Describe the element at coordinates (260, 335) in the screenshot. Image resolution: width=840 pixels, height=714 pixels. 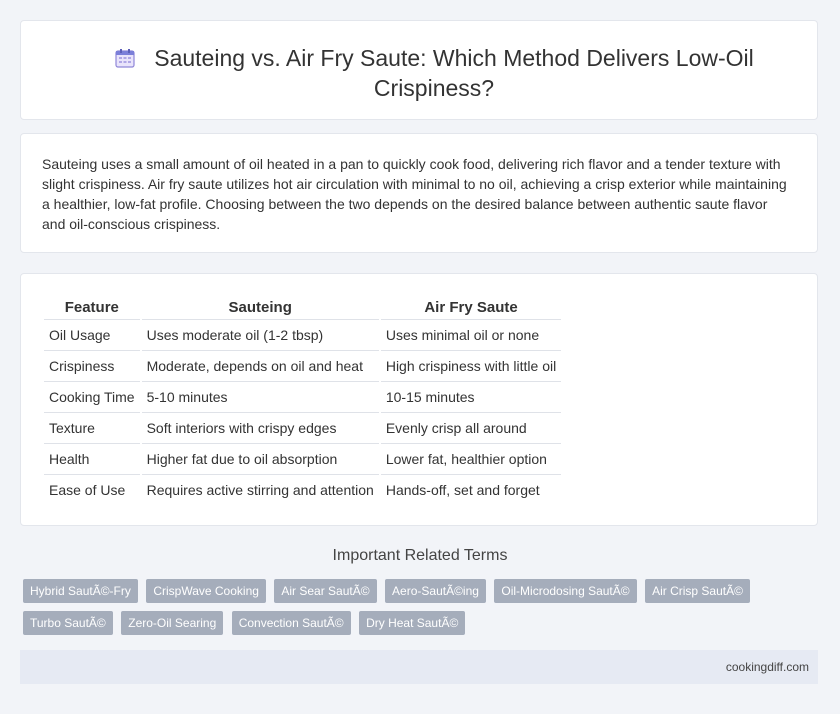
I see `sauteing-cell: Uses moderate oil (1-2 tbsp)` at that location.